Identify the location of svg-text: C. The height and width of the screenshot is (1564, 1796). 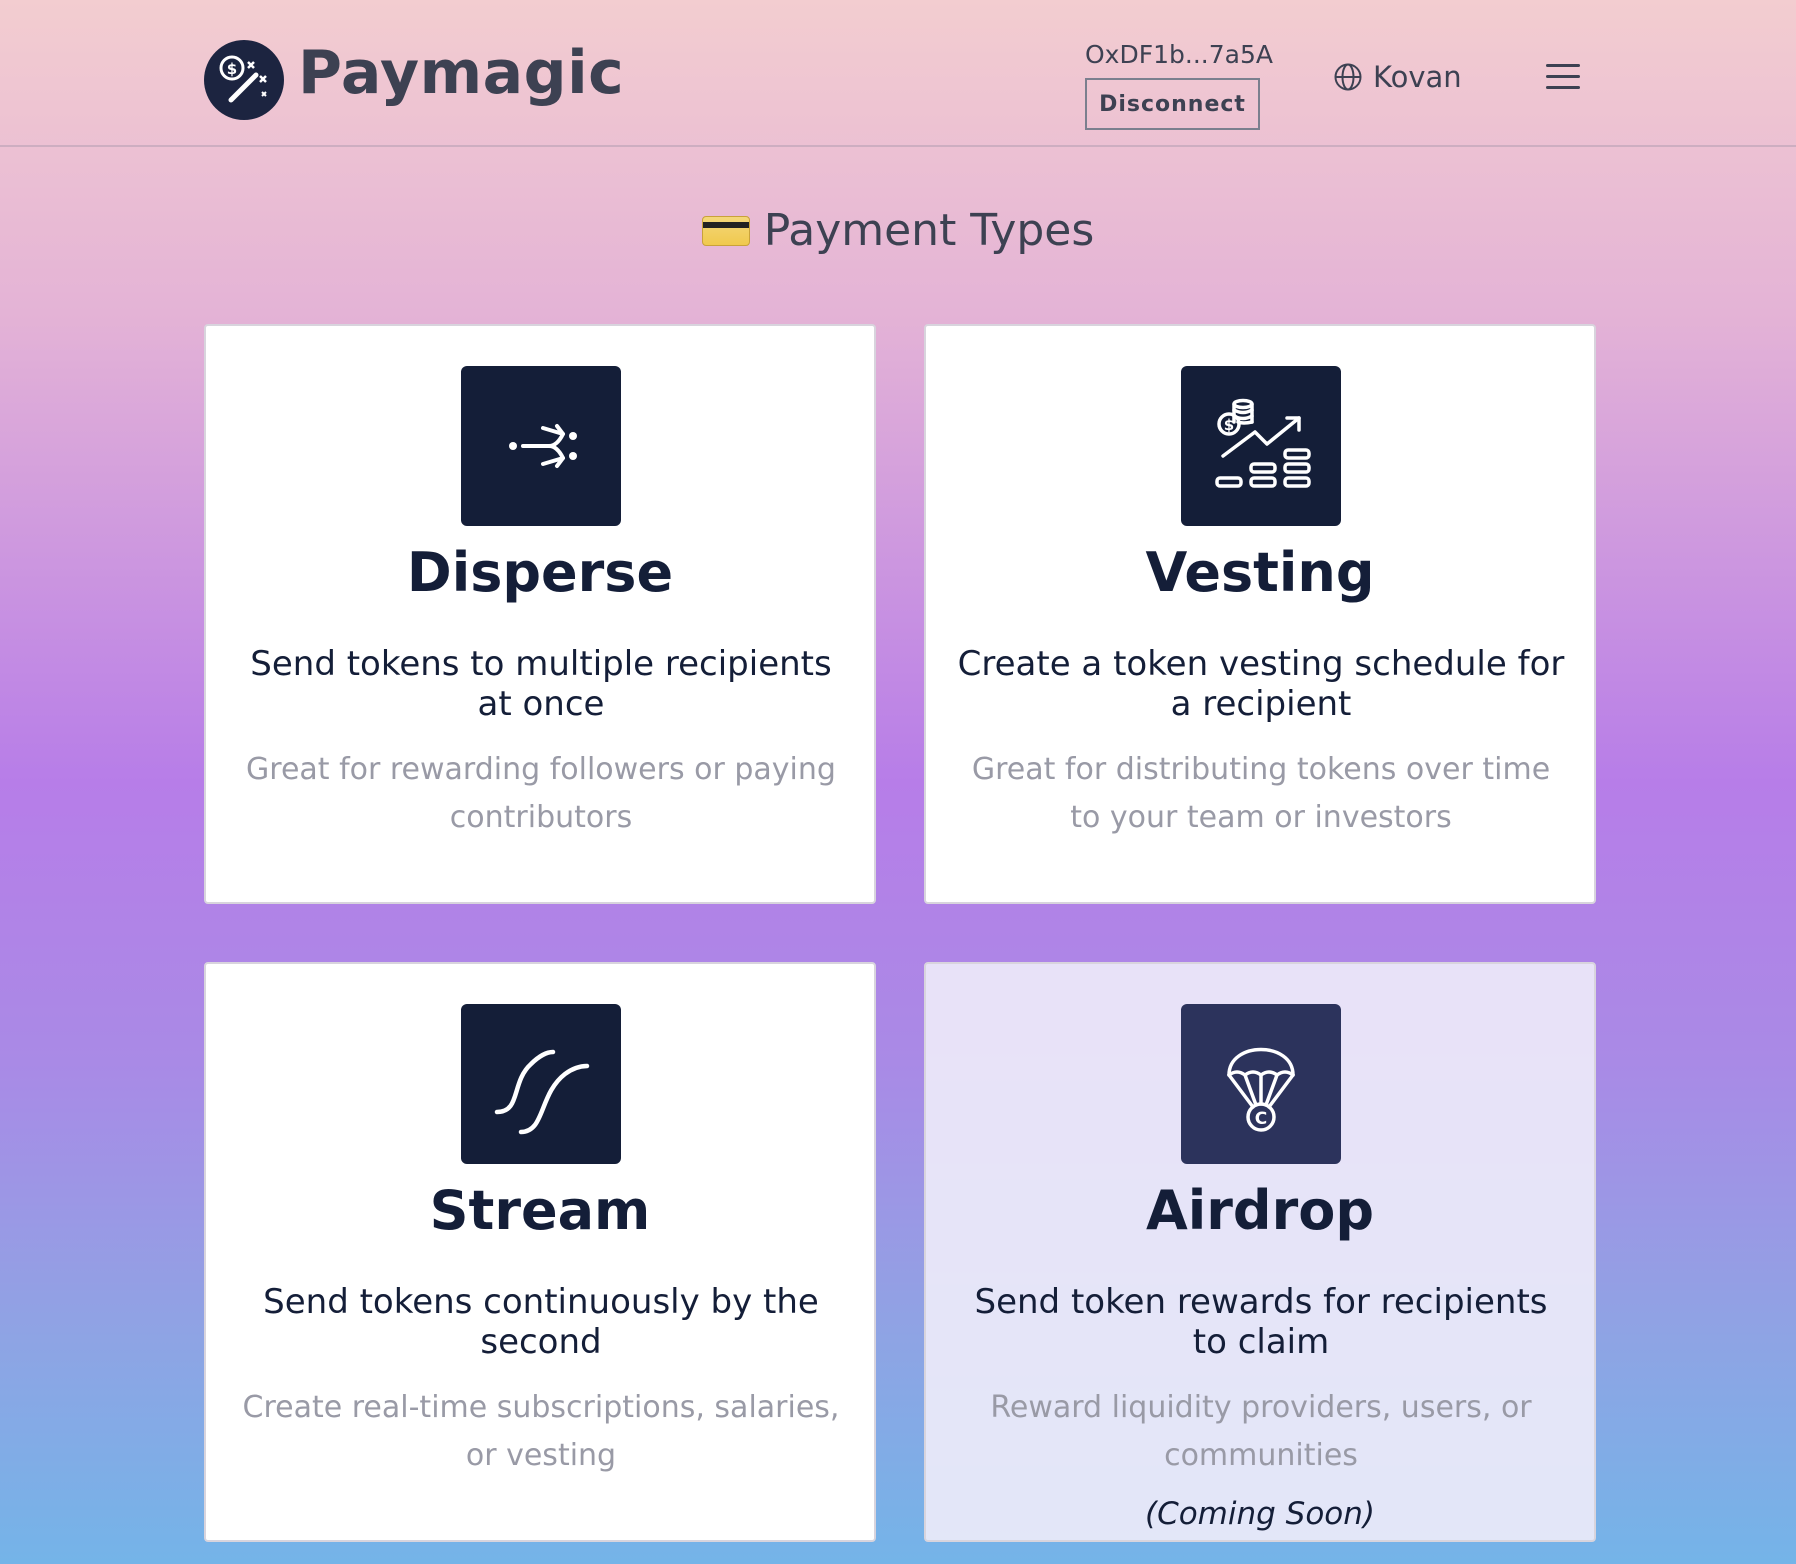
(1261, 1119).